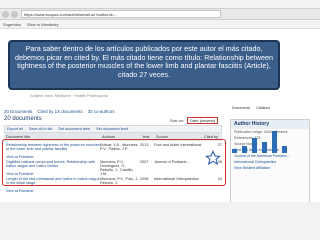  I want to click on documents-citations-chart, so click(263, 141).